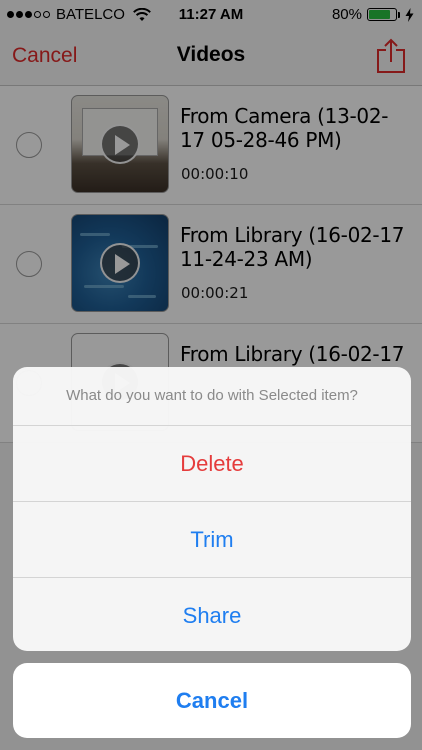 The image size is (422, 750). Describe the element at coordinates (212, 614) in the screenshot. I see `share-button: Share` at that location.